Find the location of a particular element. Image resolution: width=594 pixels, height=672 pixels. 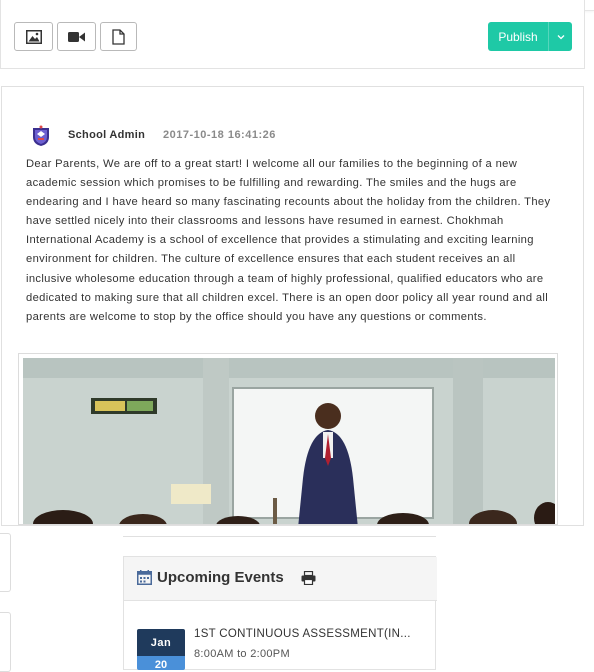

events-header: Upcoming Events is located at coordinates (280, 579).